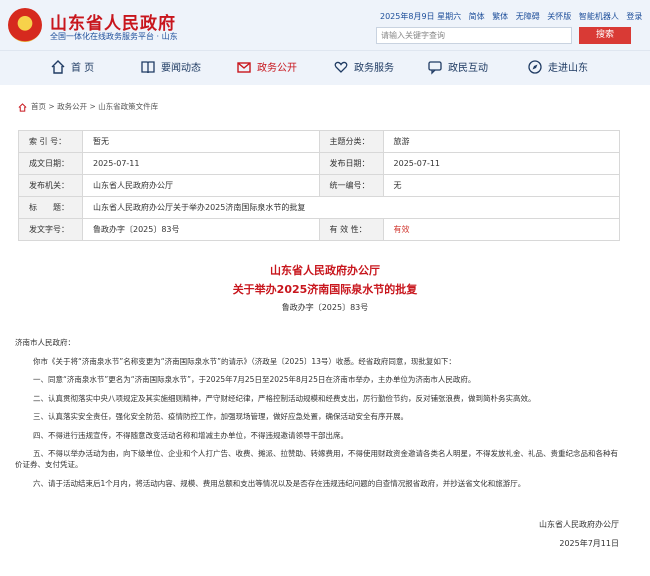 This screenshot has width=650, height=576. Describe the element at coordinates (351, 207) in the screenshot. I see `meta-title-value: 山东省人民政府办公厅关于举办2025济南国际泉水节的批复` at that location.